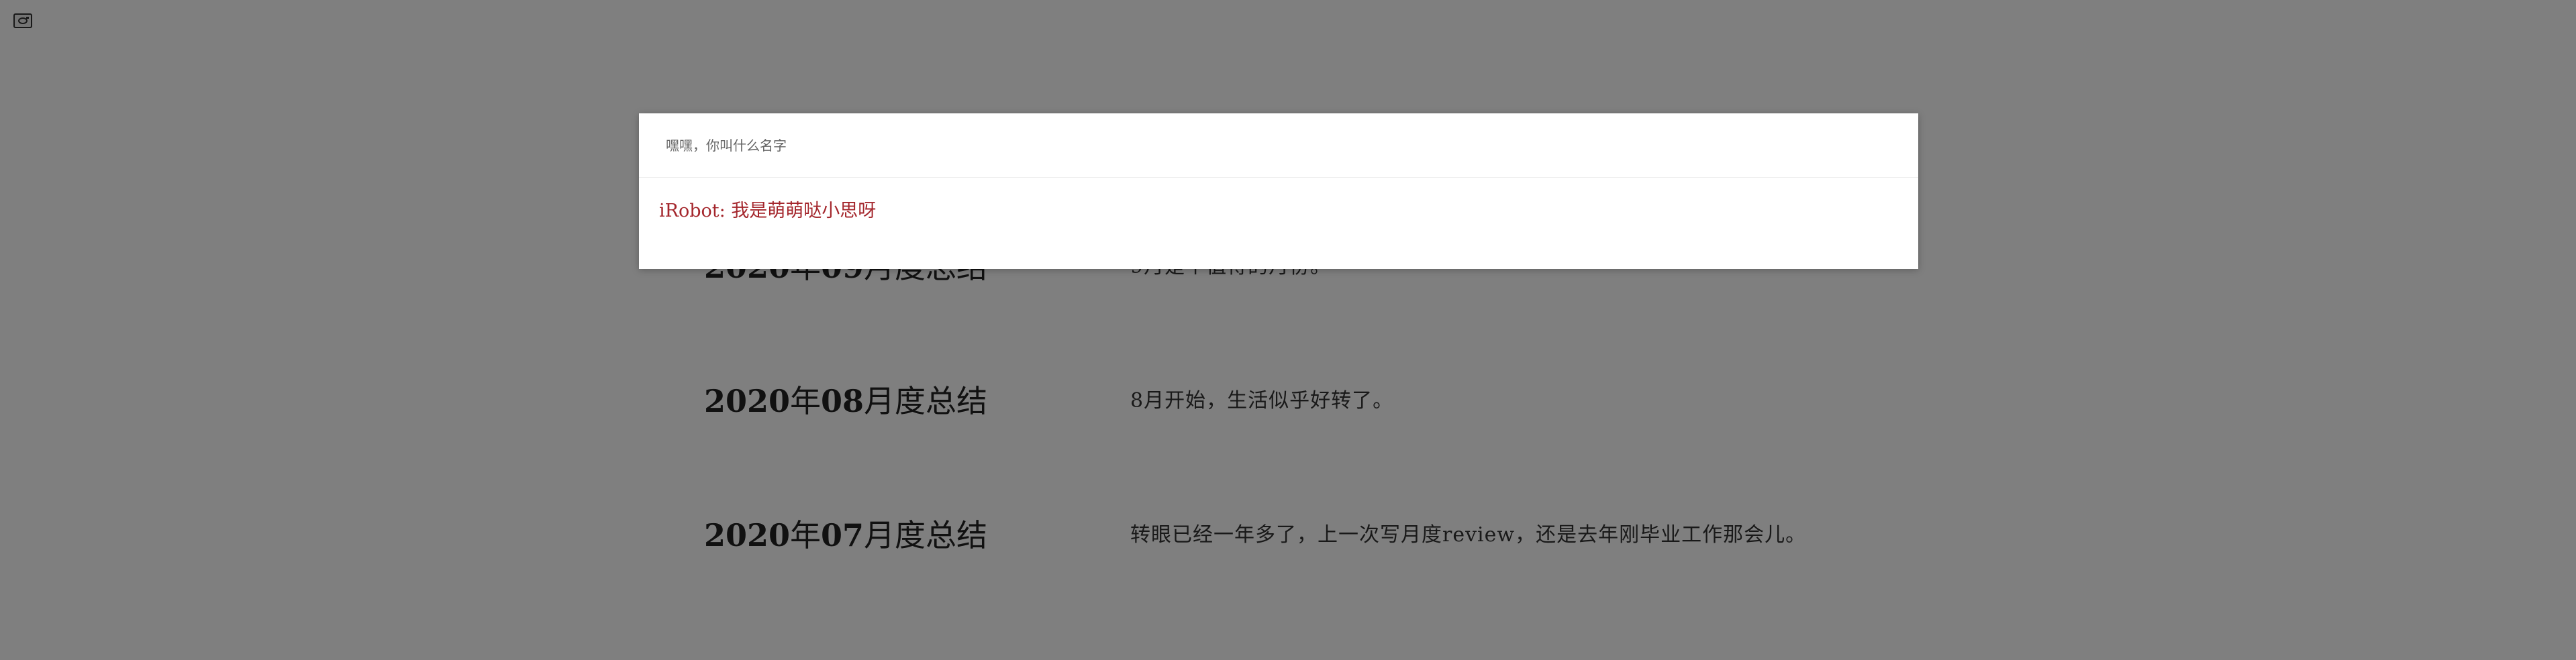 Image resolution: width=2576 pixels, height=660 pixels. I want to click on chat-input, so click(1278, 146).